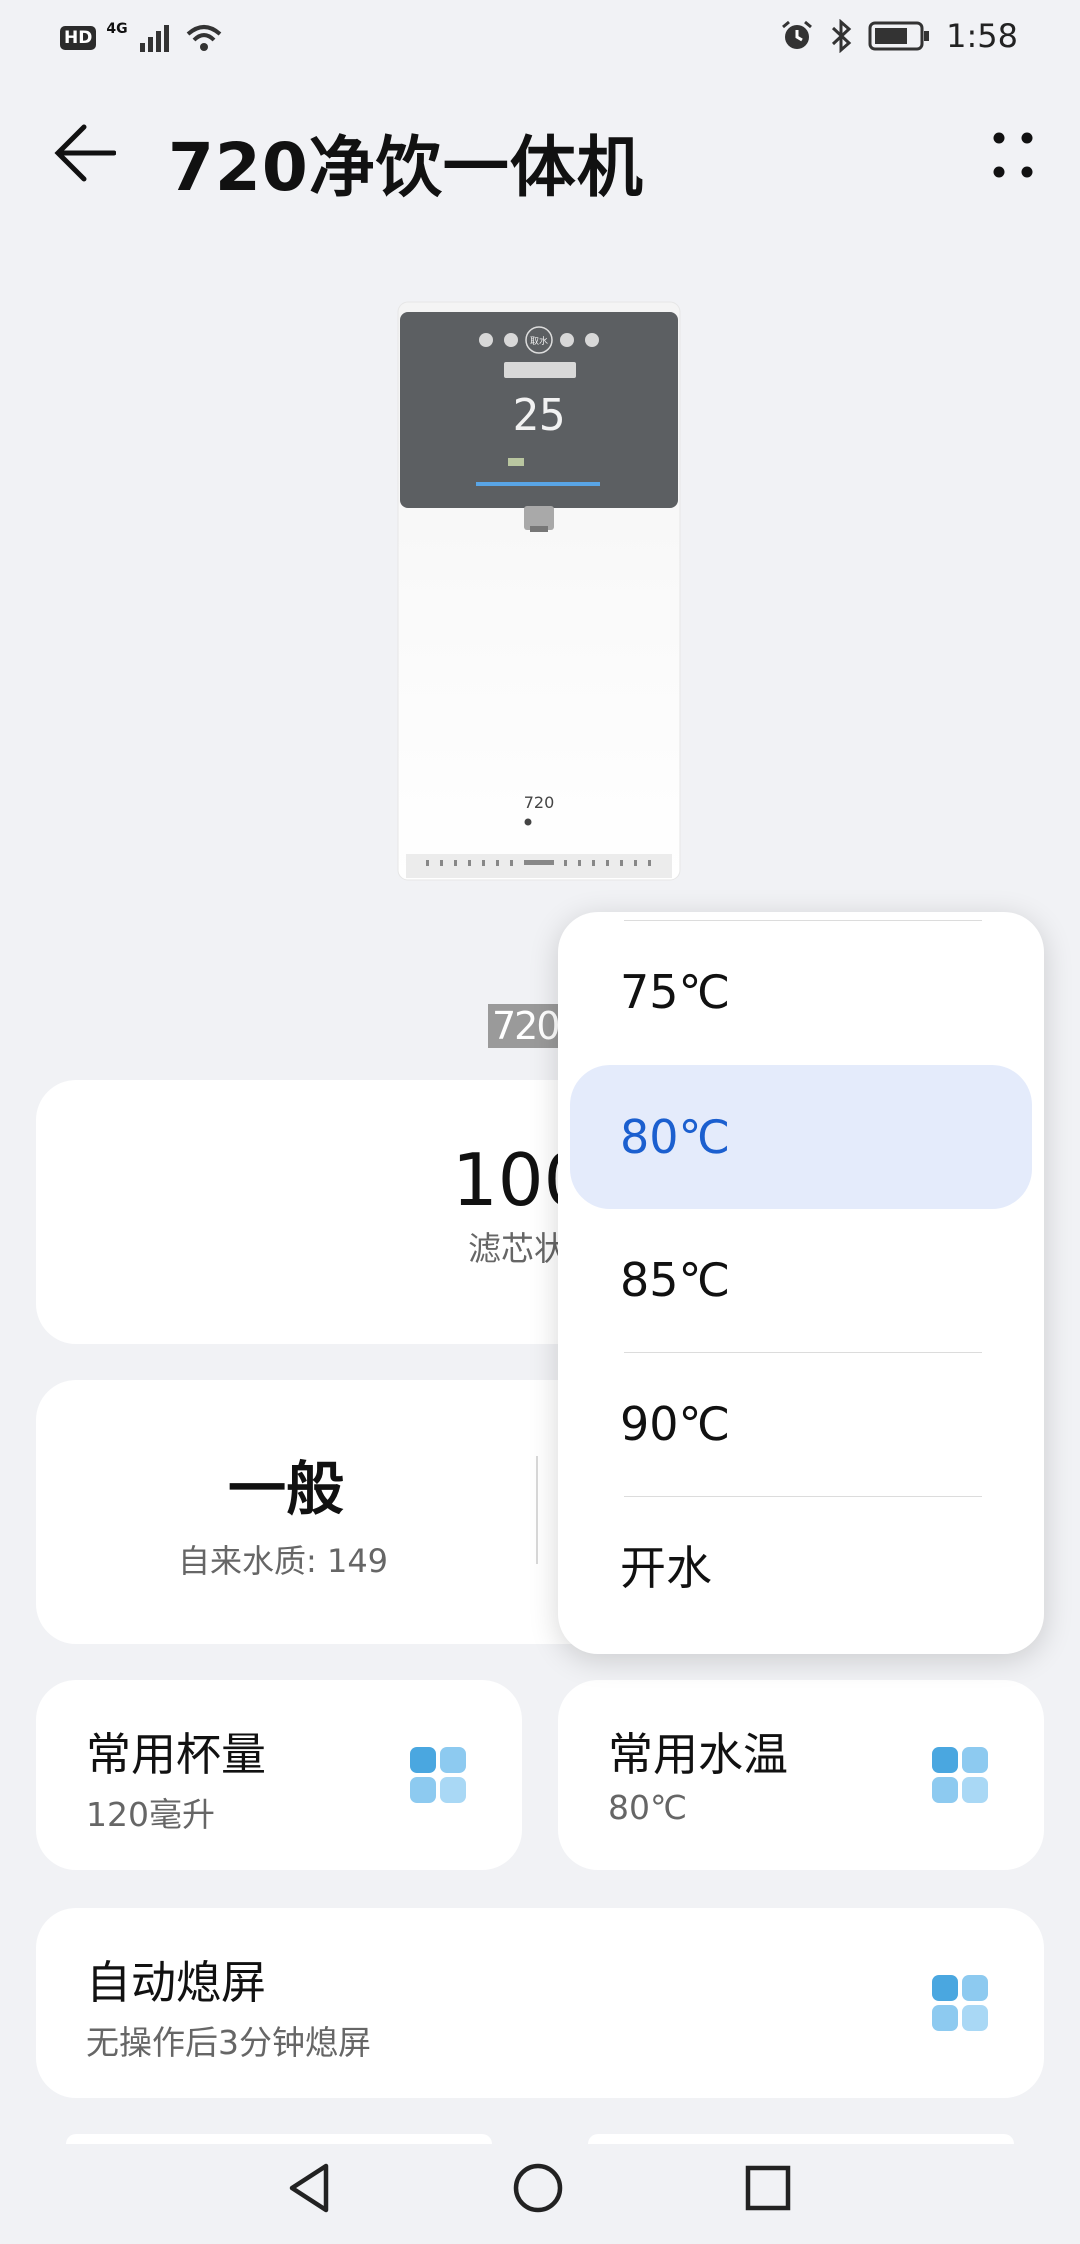  I want to click on bluetooth-icon, so click(842, 36).